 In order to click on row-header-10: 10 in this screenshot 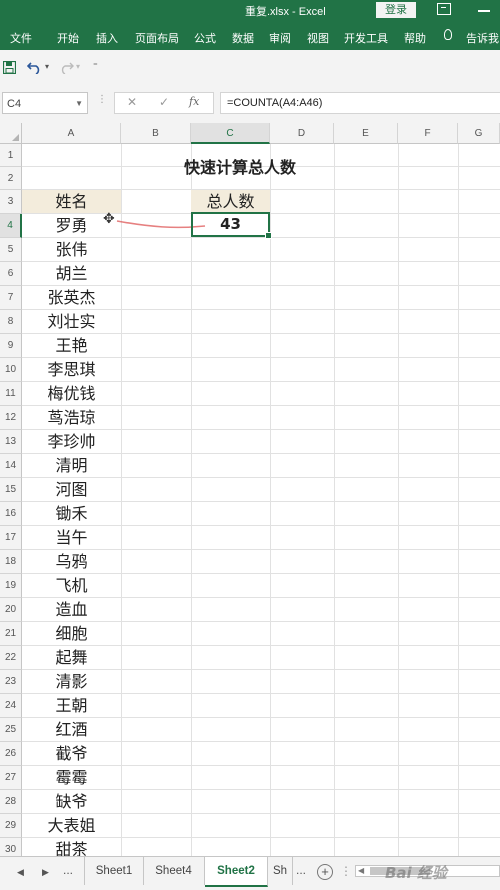, I will do `click(11, 370)`.